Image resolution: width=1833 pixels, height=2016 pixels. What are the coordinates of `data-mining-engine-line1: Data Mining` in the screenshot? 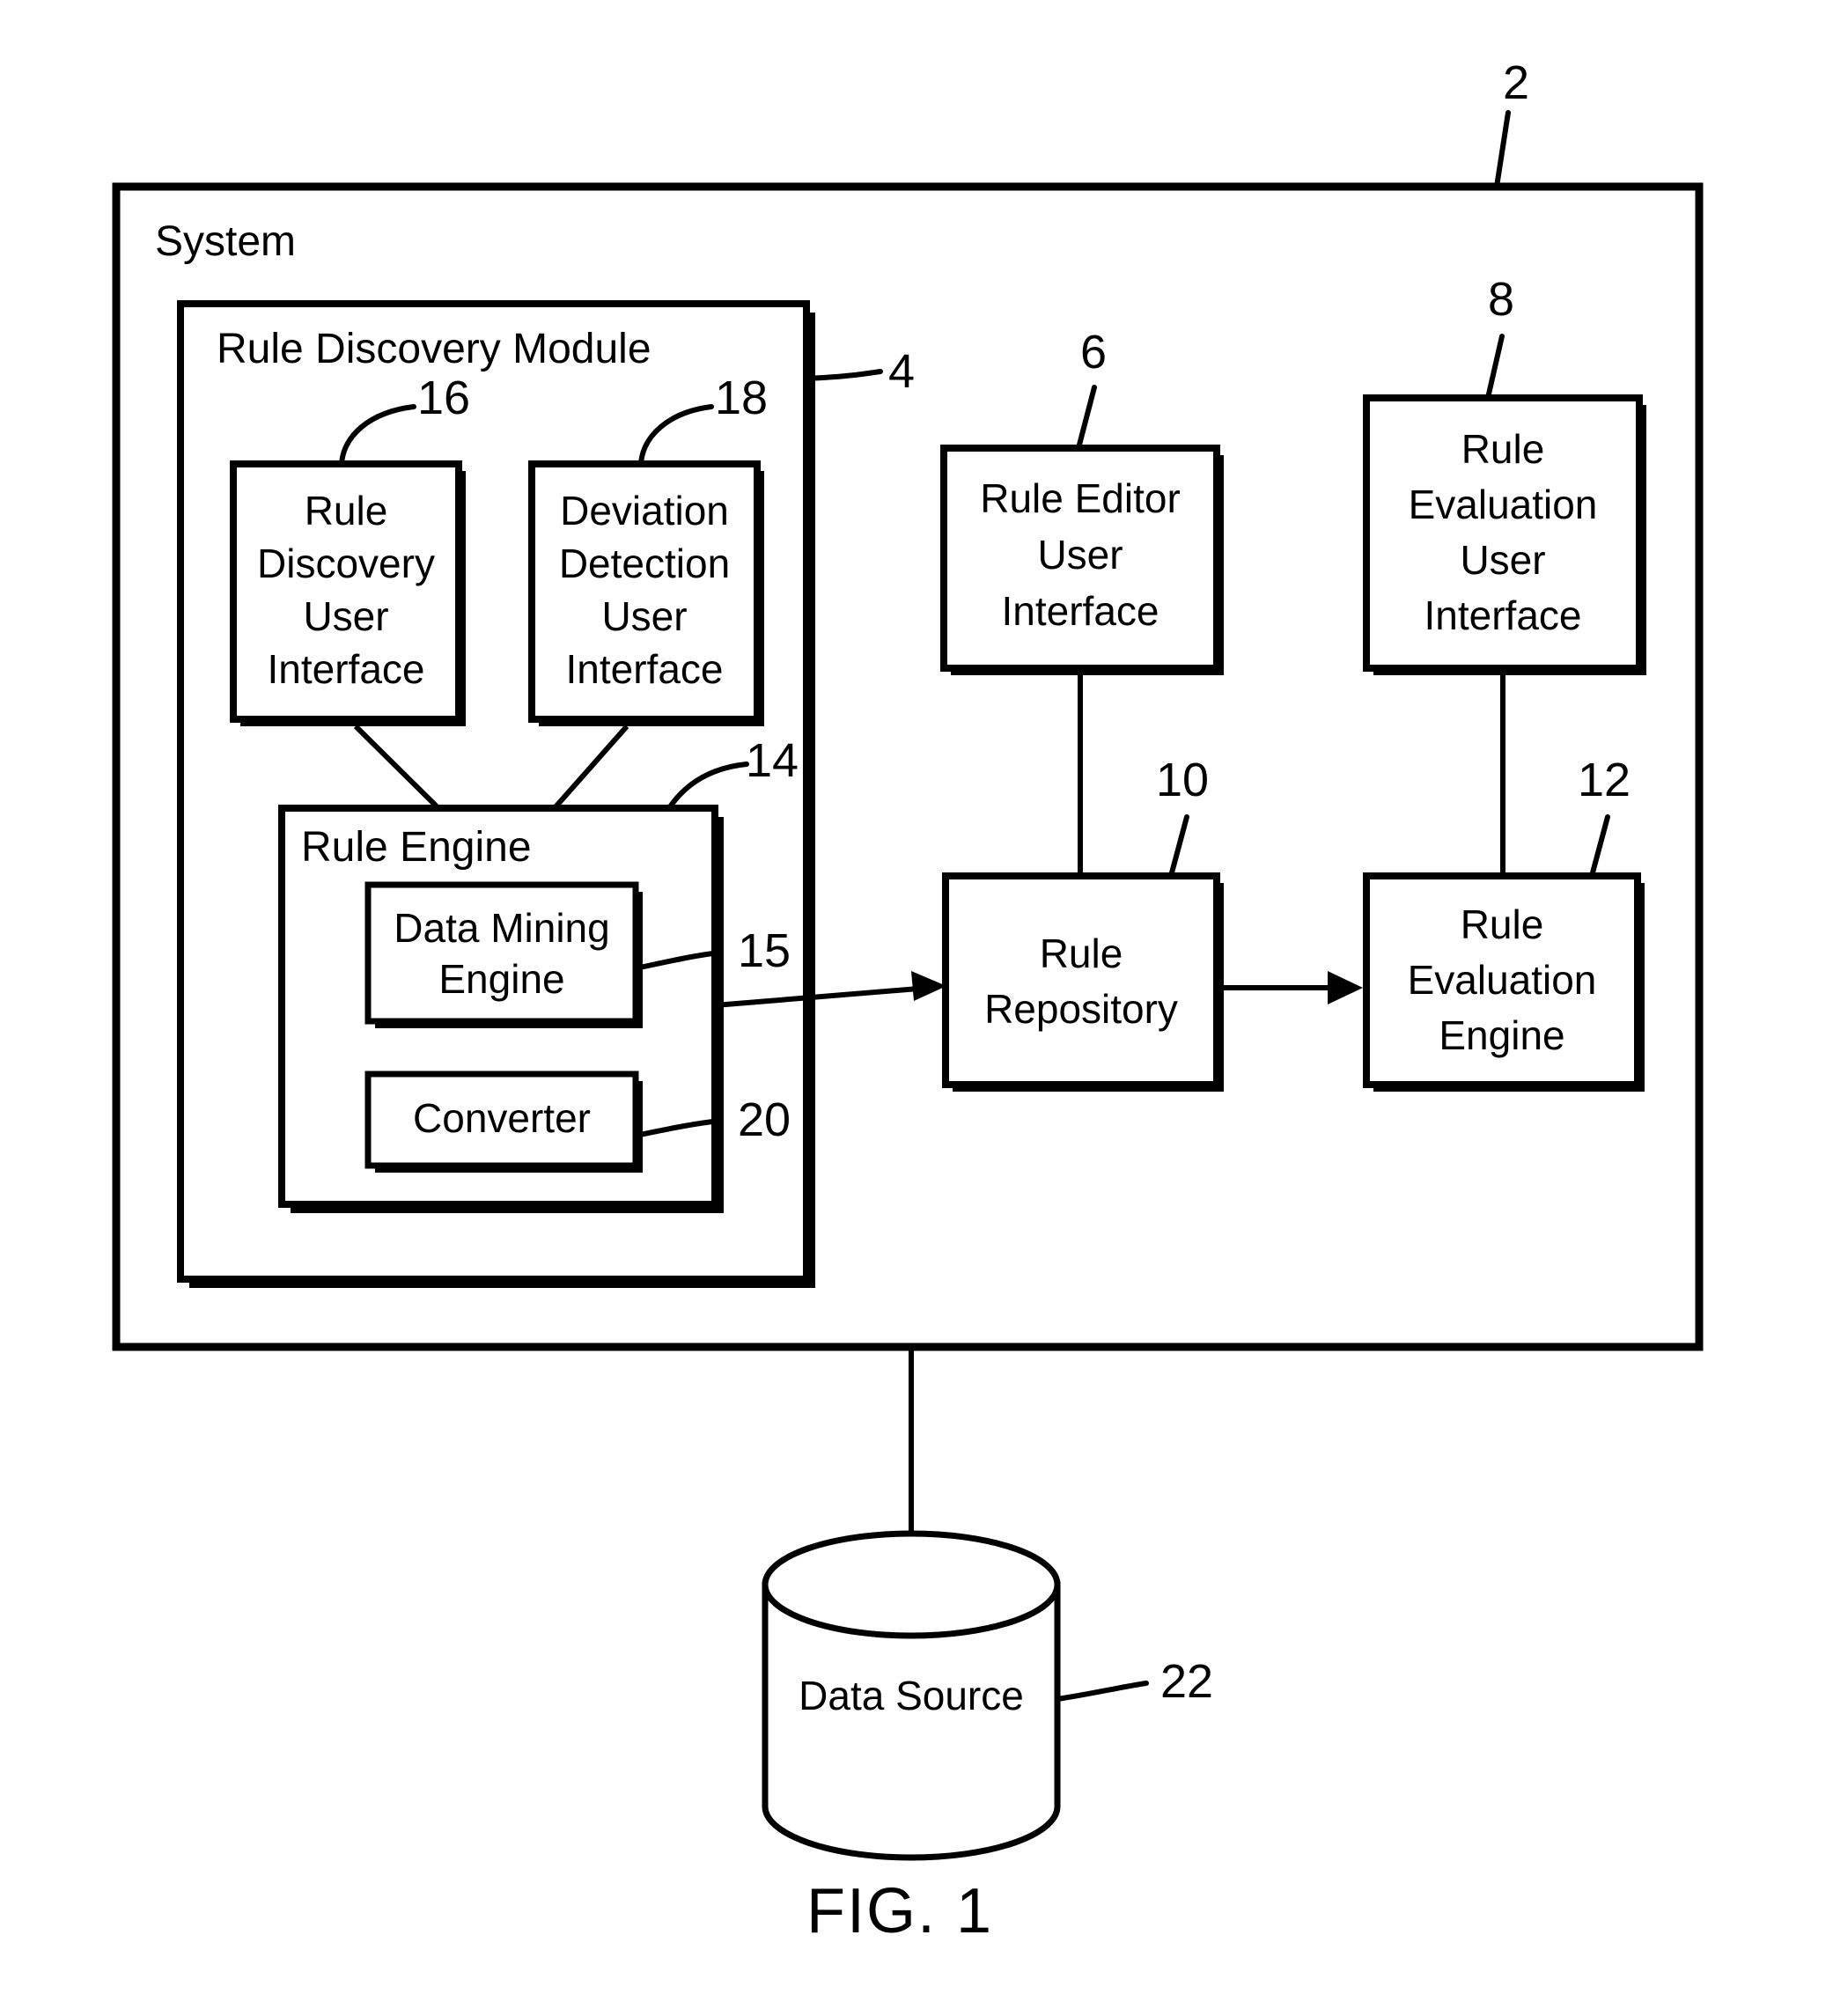 It's located at (501, 928).